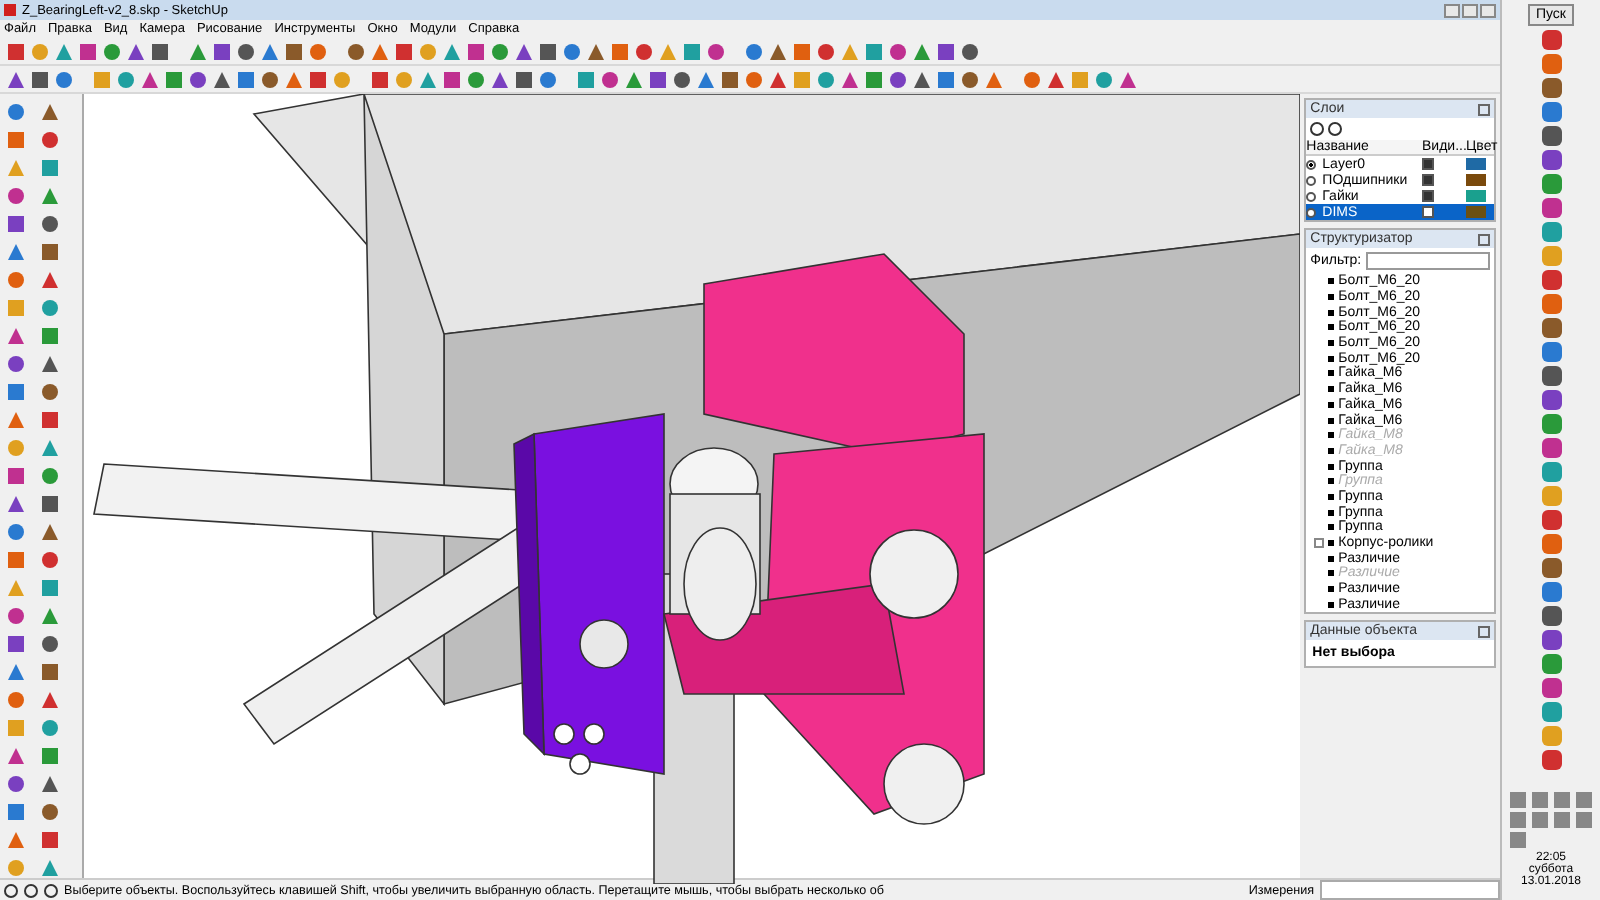  What do you see at coordinates (1335, 129) in the screenshot?
I see `remove-layer-icon` at bounding box center [1335, 129].